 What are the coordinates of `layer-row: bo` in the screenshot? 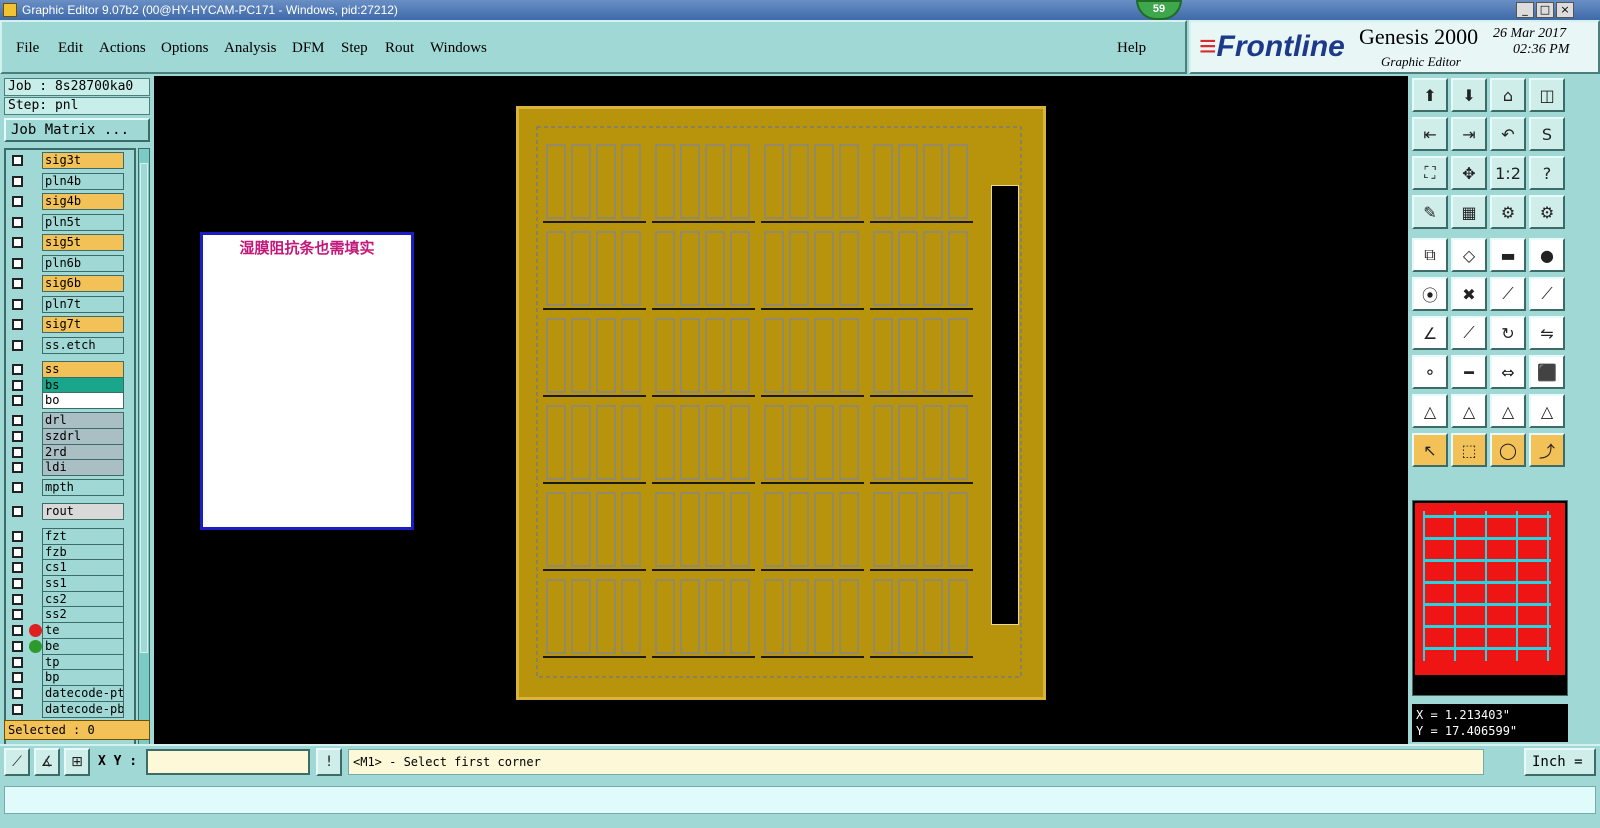 It's located at (71, 401).